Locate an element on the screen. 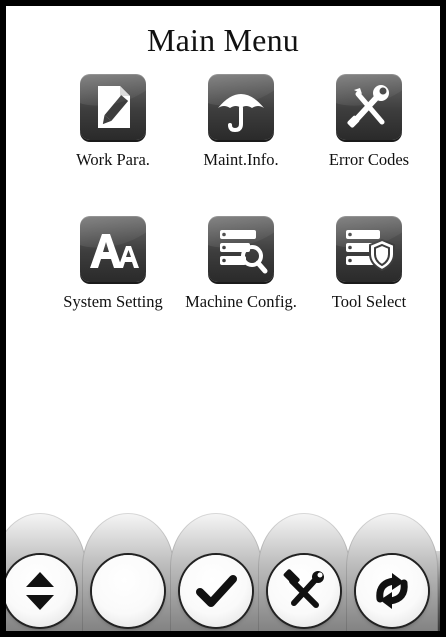  machine-config-tile is located at coordinates (241, 249).